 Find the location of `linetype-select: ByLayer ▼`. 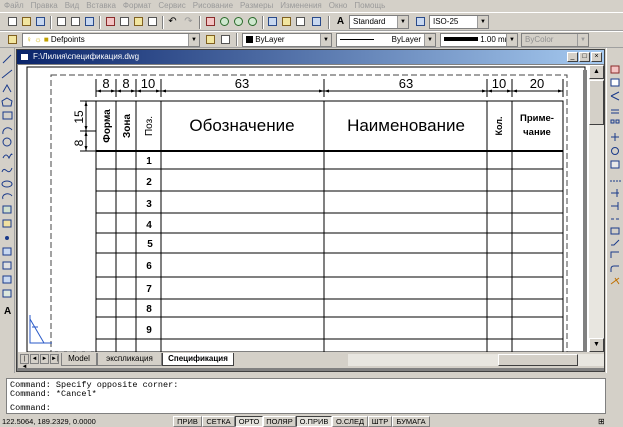

linetype-select: ByLayer ▼ is located at coordinates (386, 40).